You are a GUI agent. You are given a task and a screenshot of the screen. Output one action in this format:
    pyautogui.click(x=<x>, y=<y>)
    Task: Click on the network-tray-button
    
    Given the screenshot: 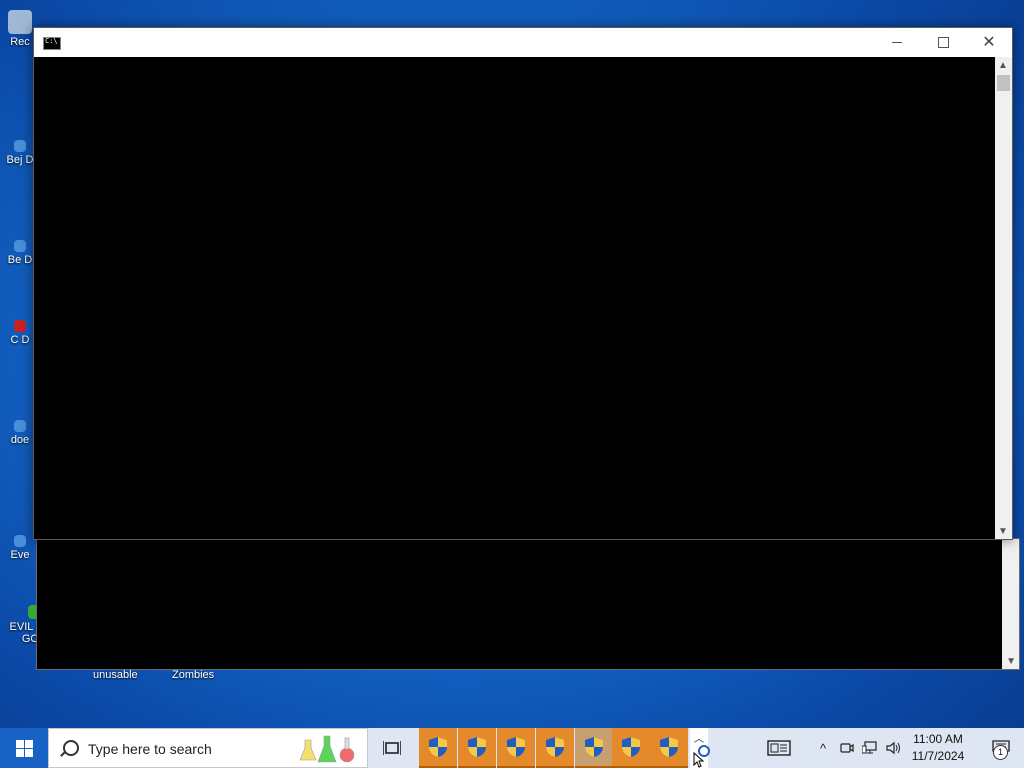 What is the action you would take?
    pyautogui.click(x=870, y=748)
    